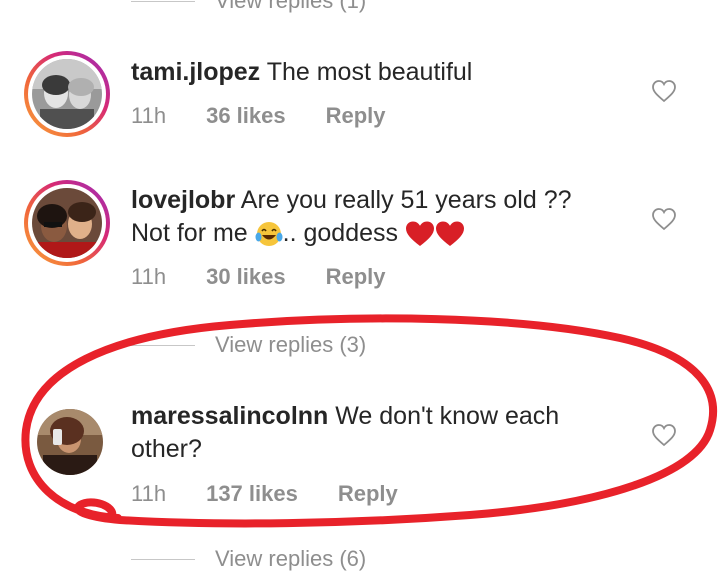 This screenshot has width=720, height=574. I want to click on comment-body-line1: Are you really 51 years old ??, so click(406, 200).